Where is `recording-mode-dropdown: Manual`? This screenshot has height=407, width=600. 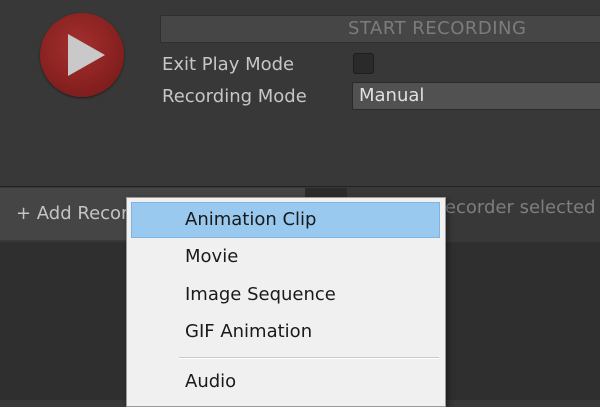 recording-mode-dropdown: Manual is located at coordinates (476, 96).